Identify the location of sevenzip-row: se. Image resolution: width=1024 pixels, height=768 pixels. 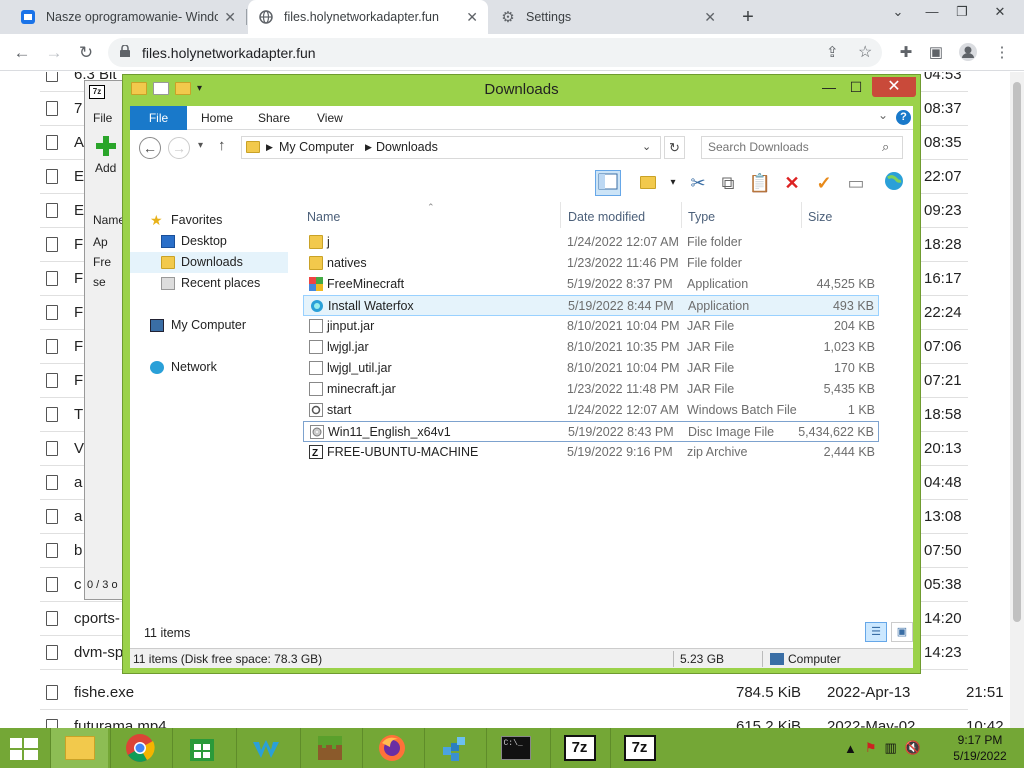
(99, 282).